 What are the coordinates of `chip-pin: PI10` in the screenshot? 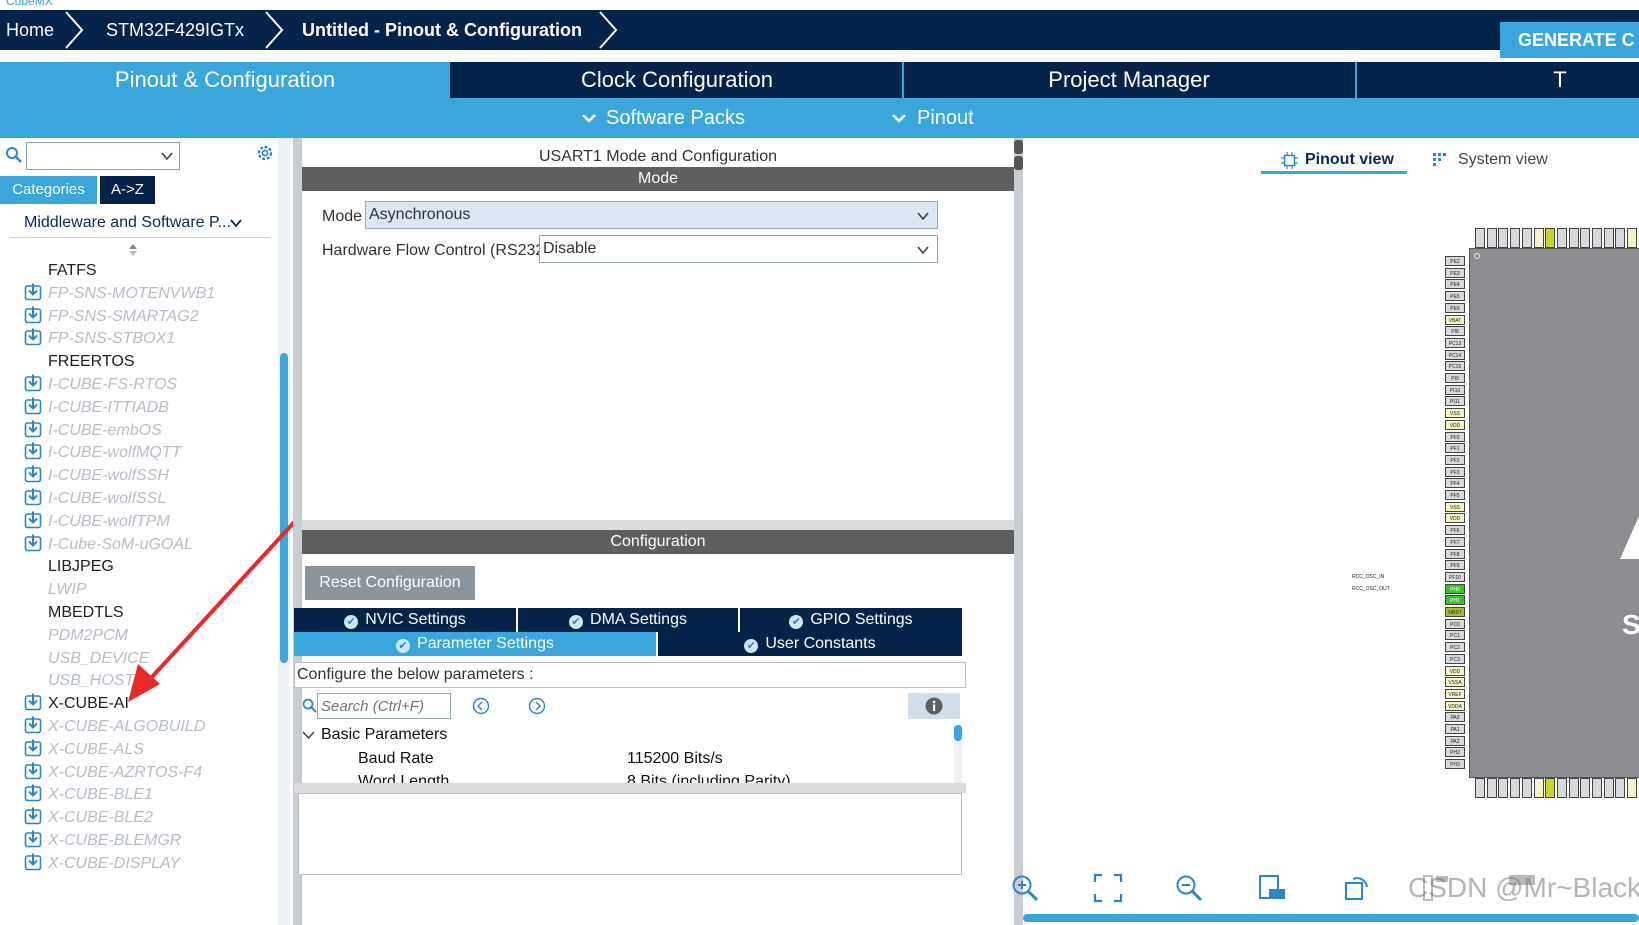 It's located at (1455, 389).